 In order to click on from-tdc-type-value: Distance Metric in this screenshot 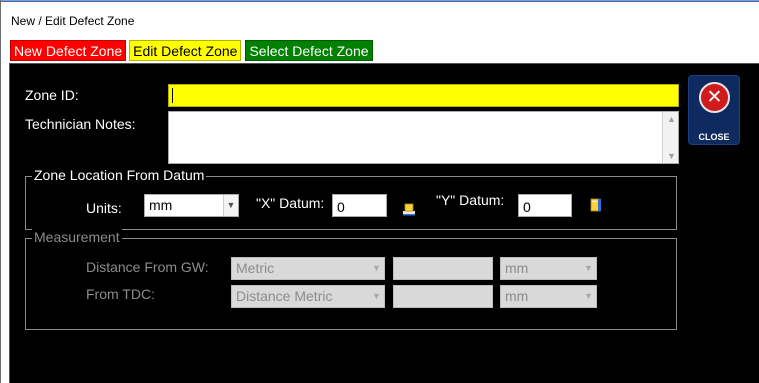, I will do `click(284, 296)`.